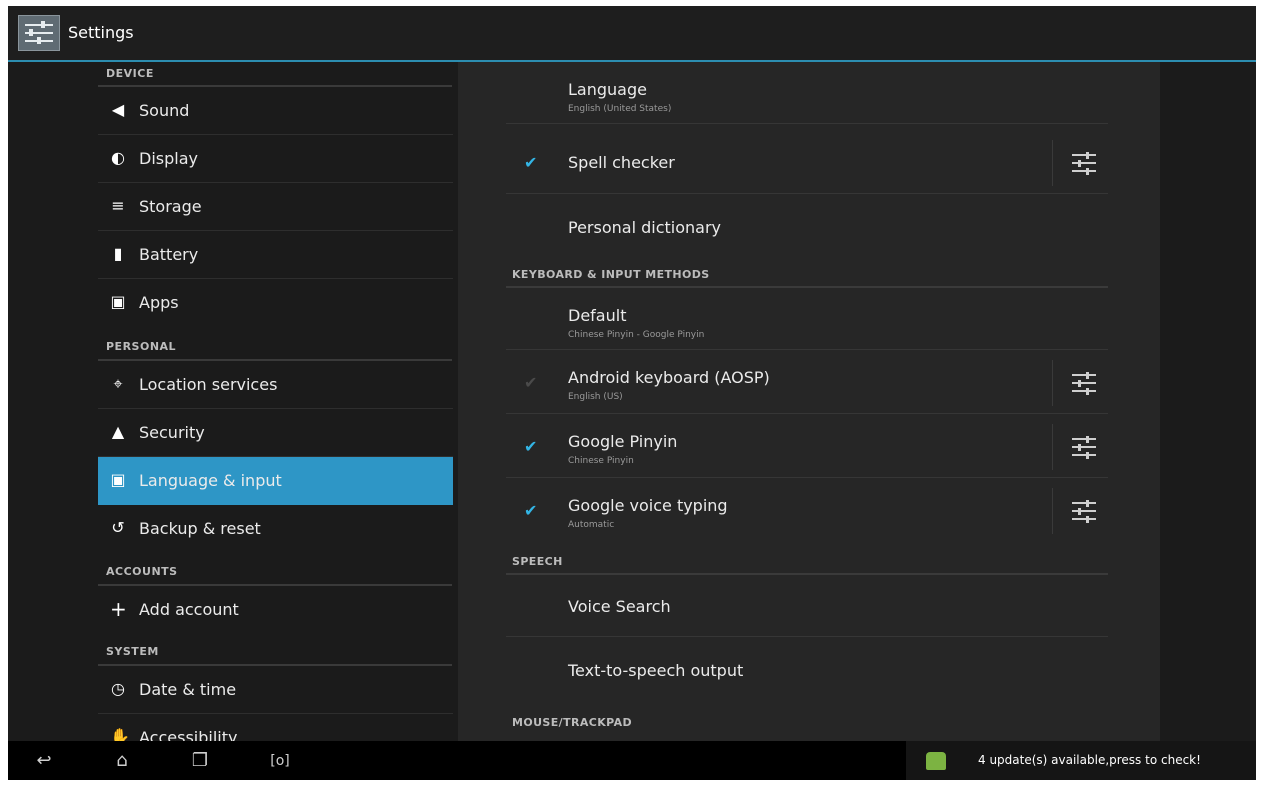 The height and width of the screenshot is (787, 1262). I want to click on row-title: Language, so click(607, 89).